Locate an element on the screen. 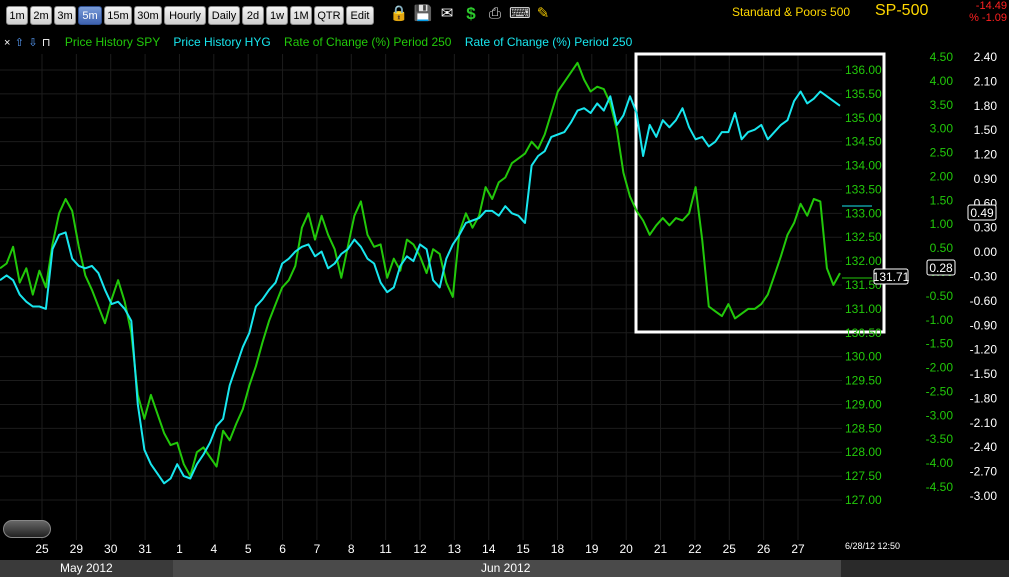 The image size is (1009, 577). price-tick-label: 127.50 is located at coordinates (863, 476).